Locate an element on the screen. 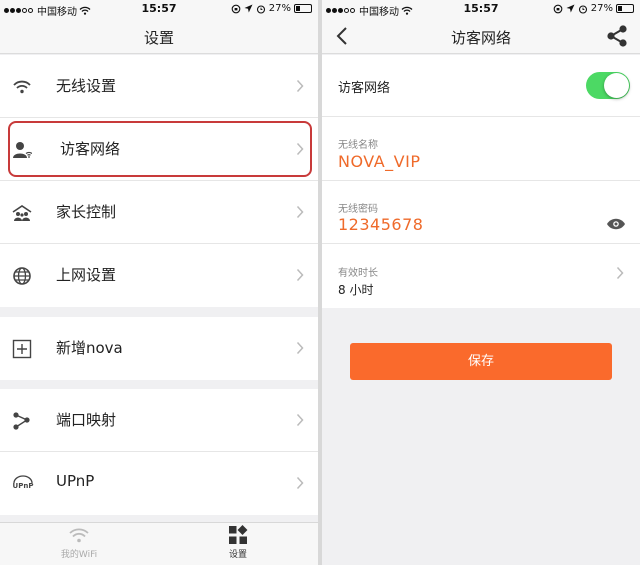 This screenshot has width=640, height=565. tab-settings: 设置 is located at coordinates (238, 542).